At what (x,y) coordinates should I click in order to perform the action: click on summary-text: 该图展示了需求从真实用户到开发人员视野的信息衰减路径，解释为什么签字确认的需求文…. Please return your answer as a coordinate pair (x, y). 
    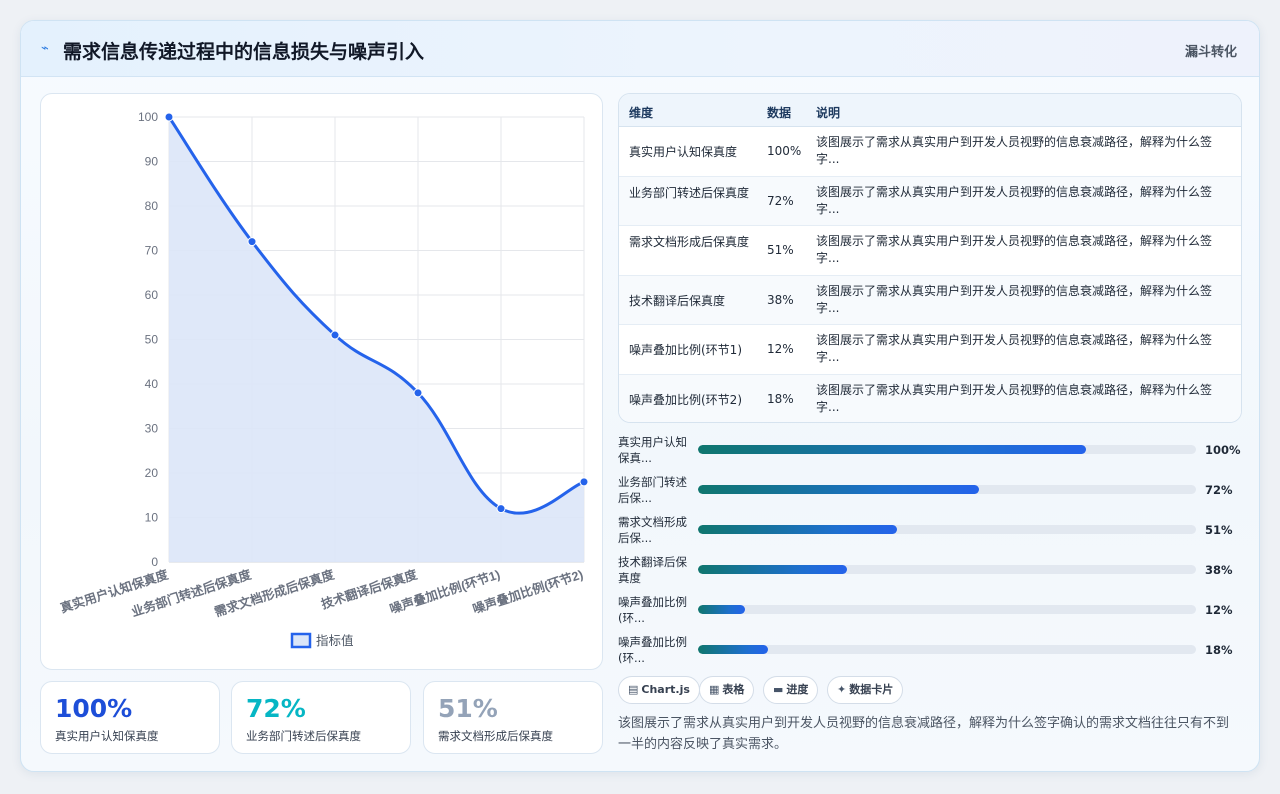
    Looking at the image, I should click on (924, 734).